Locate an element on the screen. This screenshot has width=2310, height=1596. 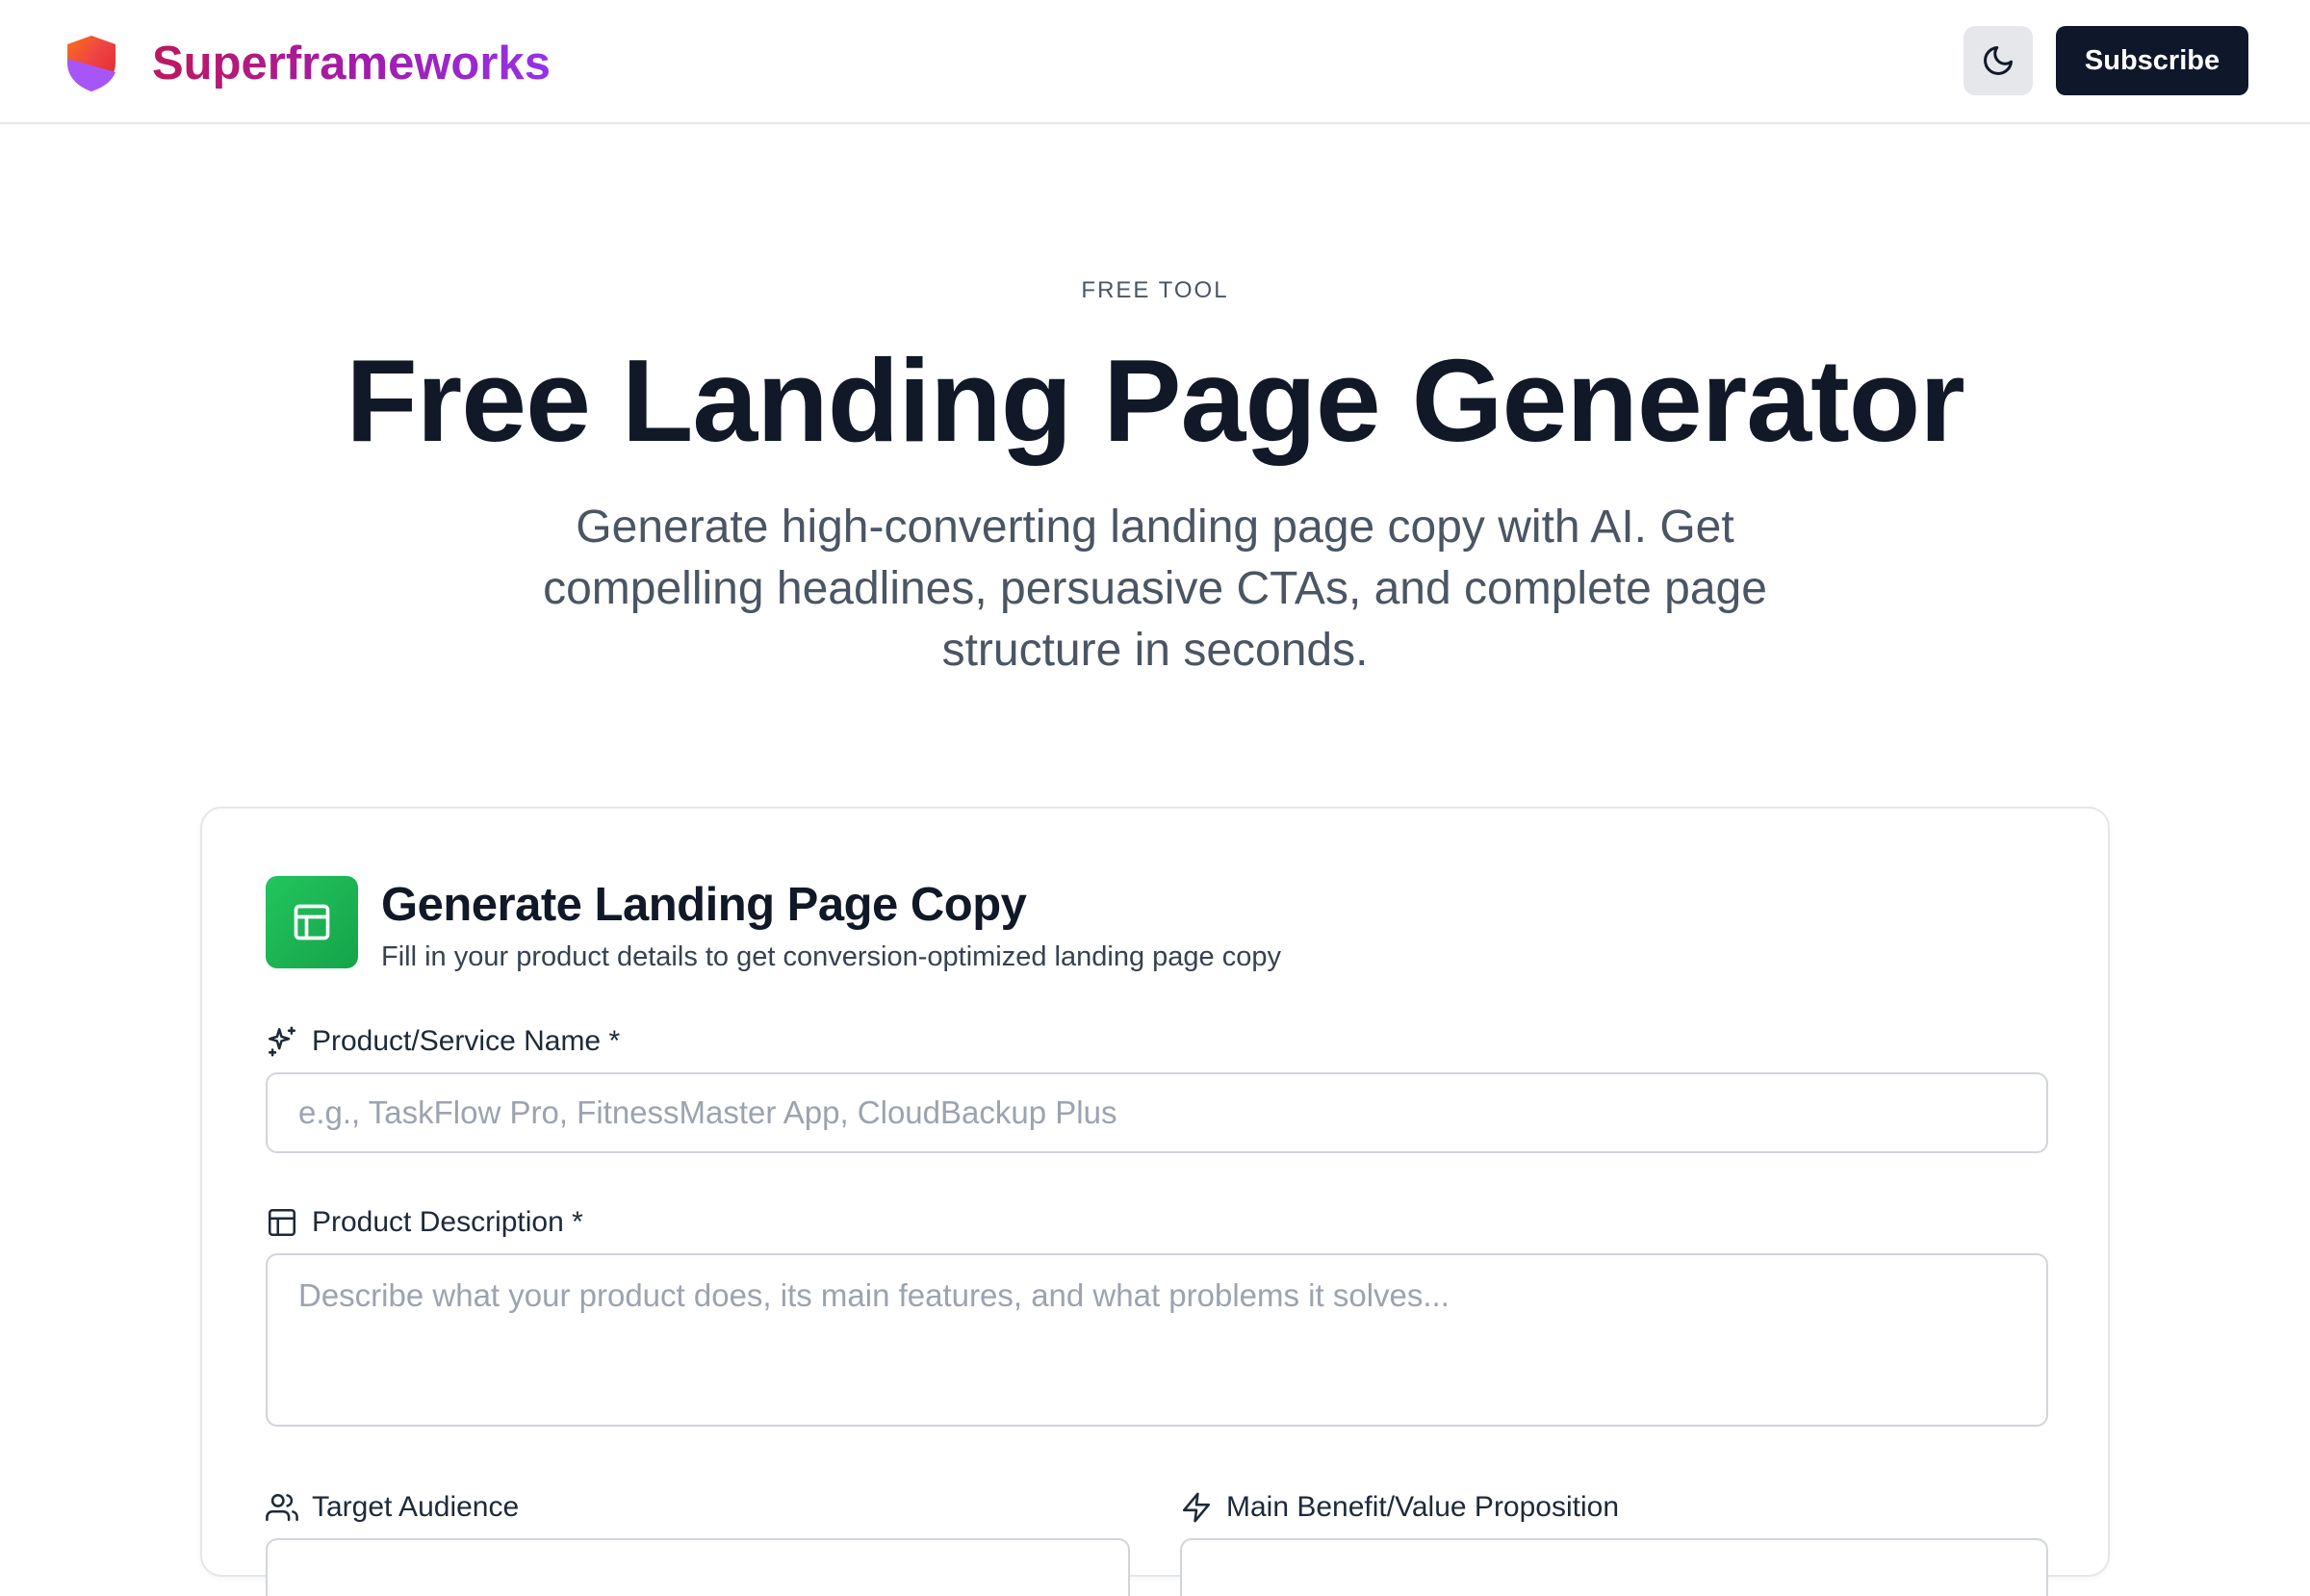
product-description-label: Product Description * is located at coordinates (424, 1223).